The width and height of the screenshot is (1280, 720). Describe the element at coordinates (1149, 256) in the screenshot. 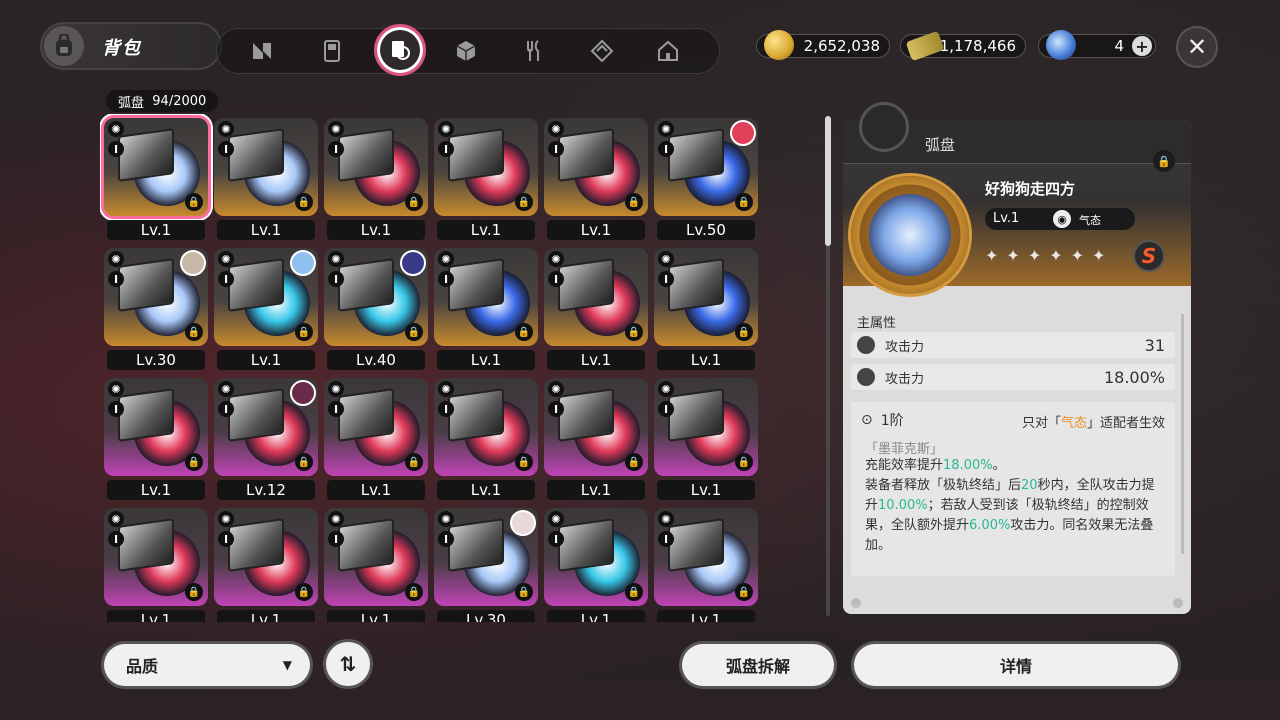

I see `rank-badge: S` at that location.